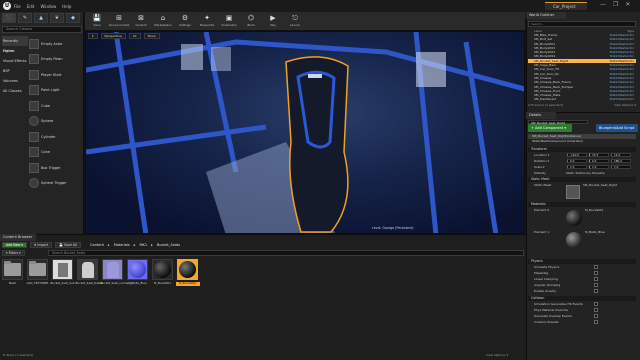 This screenshot has width=640, height=360. I want to click on menu-file: File, so click(17, 6).